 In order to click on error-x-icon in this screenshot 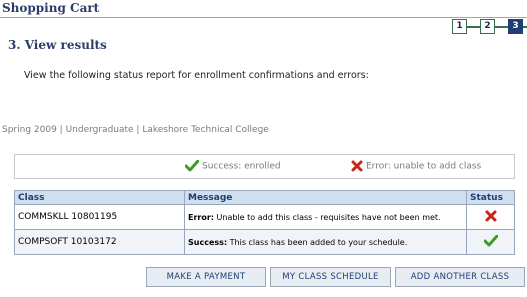, I will do `click(490, 215)`.